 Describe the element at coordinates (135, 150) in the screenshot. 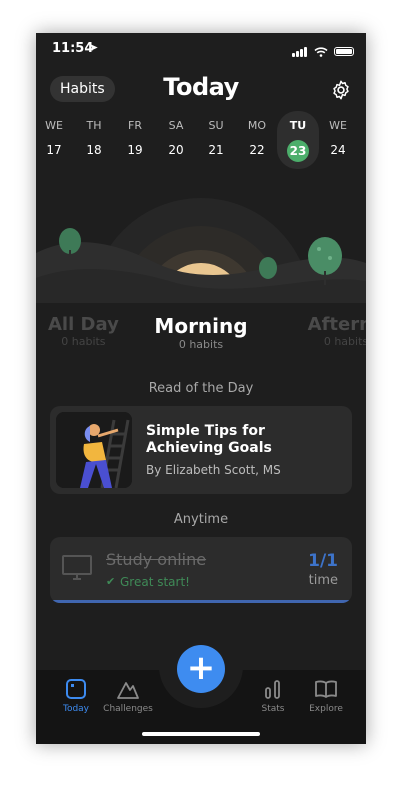

I see `calendar-date: 19` at that location.